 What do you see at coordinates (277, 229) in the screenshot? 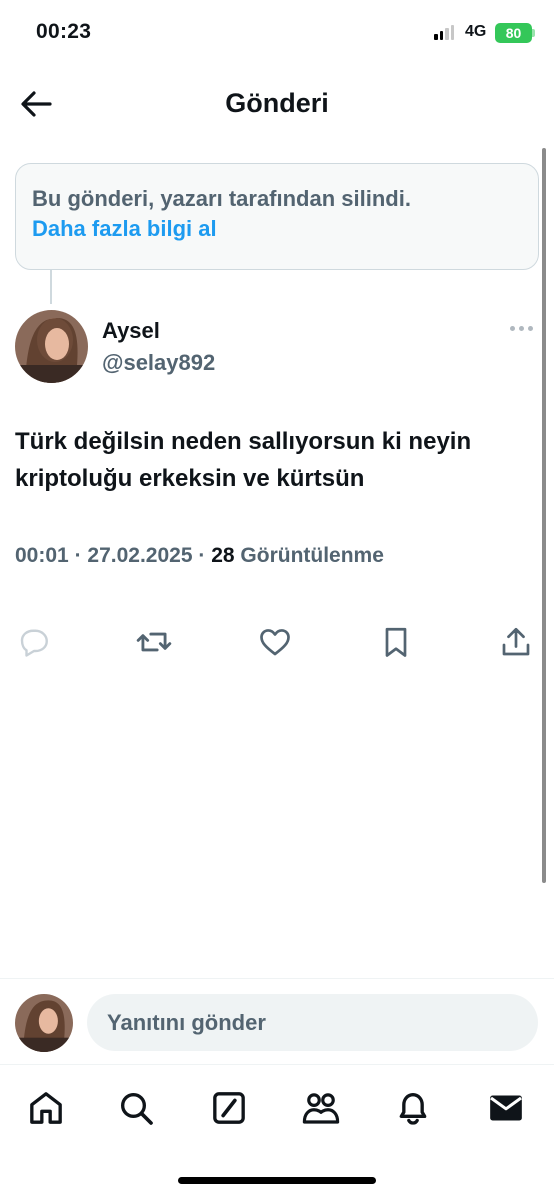
I see `learn-more-link: Daha fazla bilgi al` at bounding box center [277, 229].